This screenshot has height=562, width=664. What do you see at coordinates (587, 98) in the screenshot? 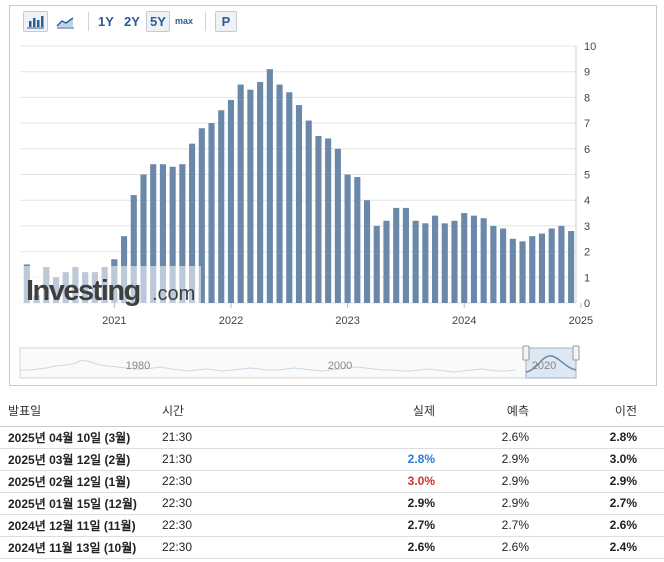
I see `y-tick-label: 8` at bounding box center [587, 98].